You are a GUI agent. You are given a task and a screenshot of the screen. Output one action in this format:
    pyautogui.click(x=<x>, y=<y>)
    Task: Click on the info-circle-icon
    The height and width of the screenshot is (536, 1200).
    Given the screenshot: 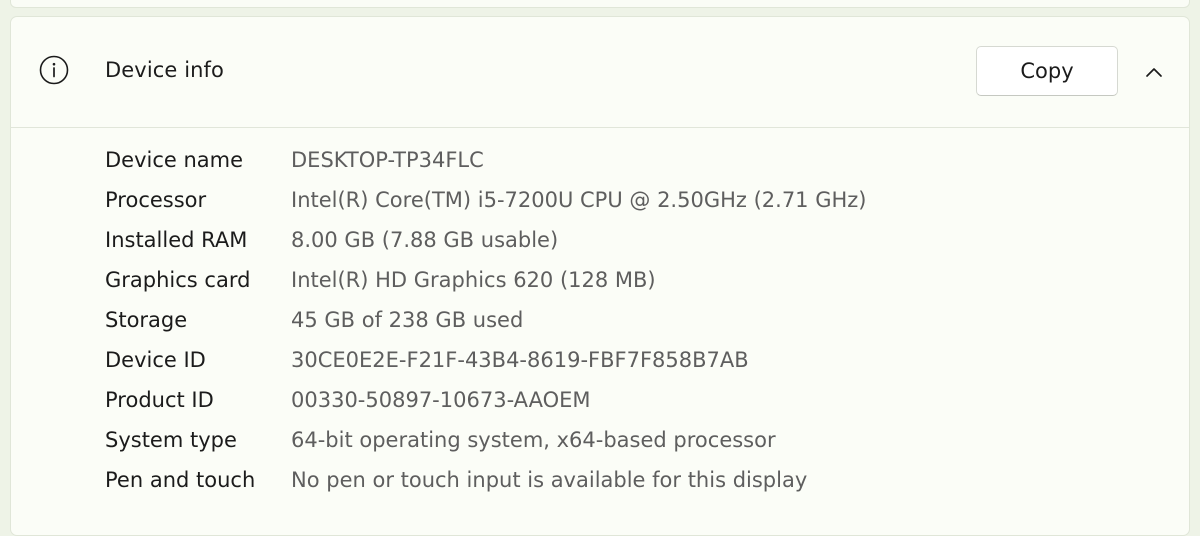 What is the action you would take?
    pyautogui.click(x=54, y=70)
    